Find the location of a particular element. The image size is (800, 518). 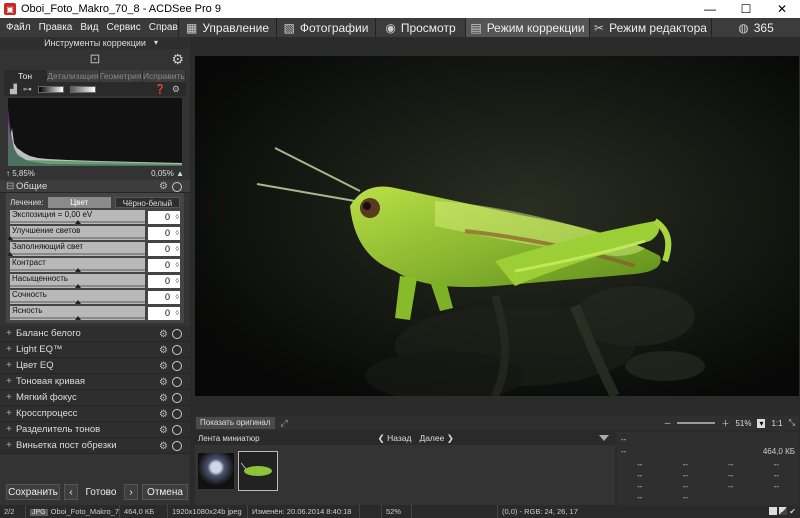

tab-tone: Тон is located at coordinates (26, 76).